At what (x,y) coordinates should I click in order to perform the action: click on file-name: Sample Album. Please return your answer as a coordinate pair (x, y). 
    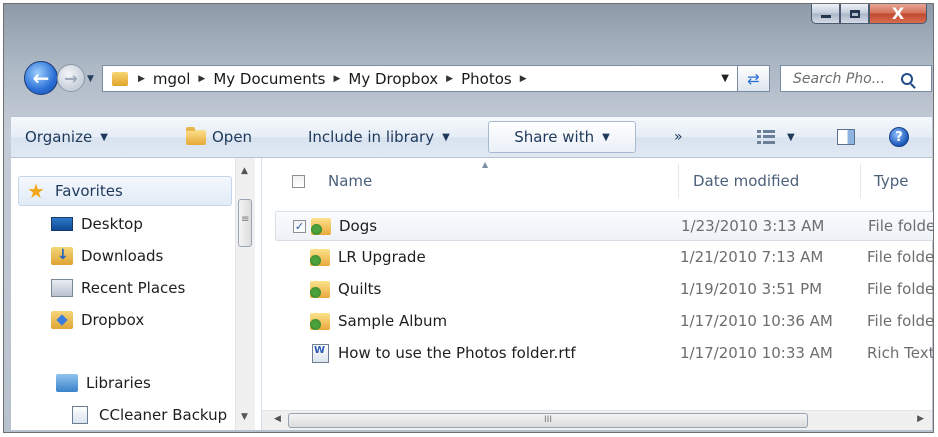
    Looking at the image, I should click on (393, 321).